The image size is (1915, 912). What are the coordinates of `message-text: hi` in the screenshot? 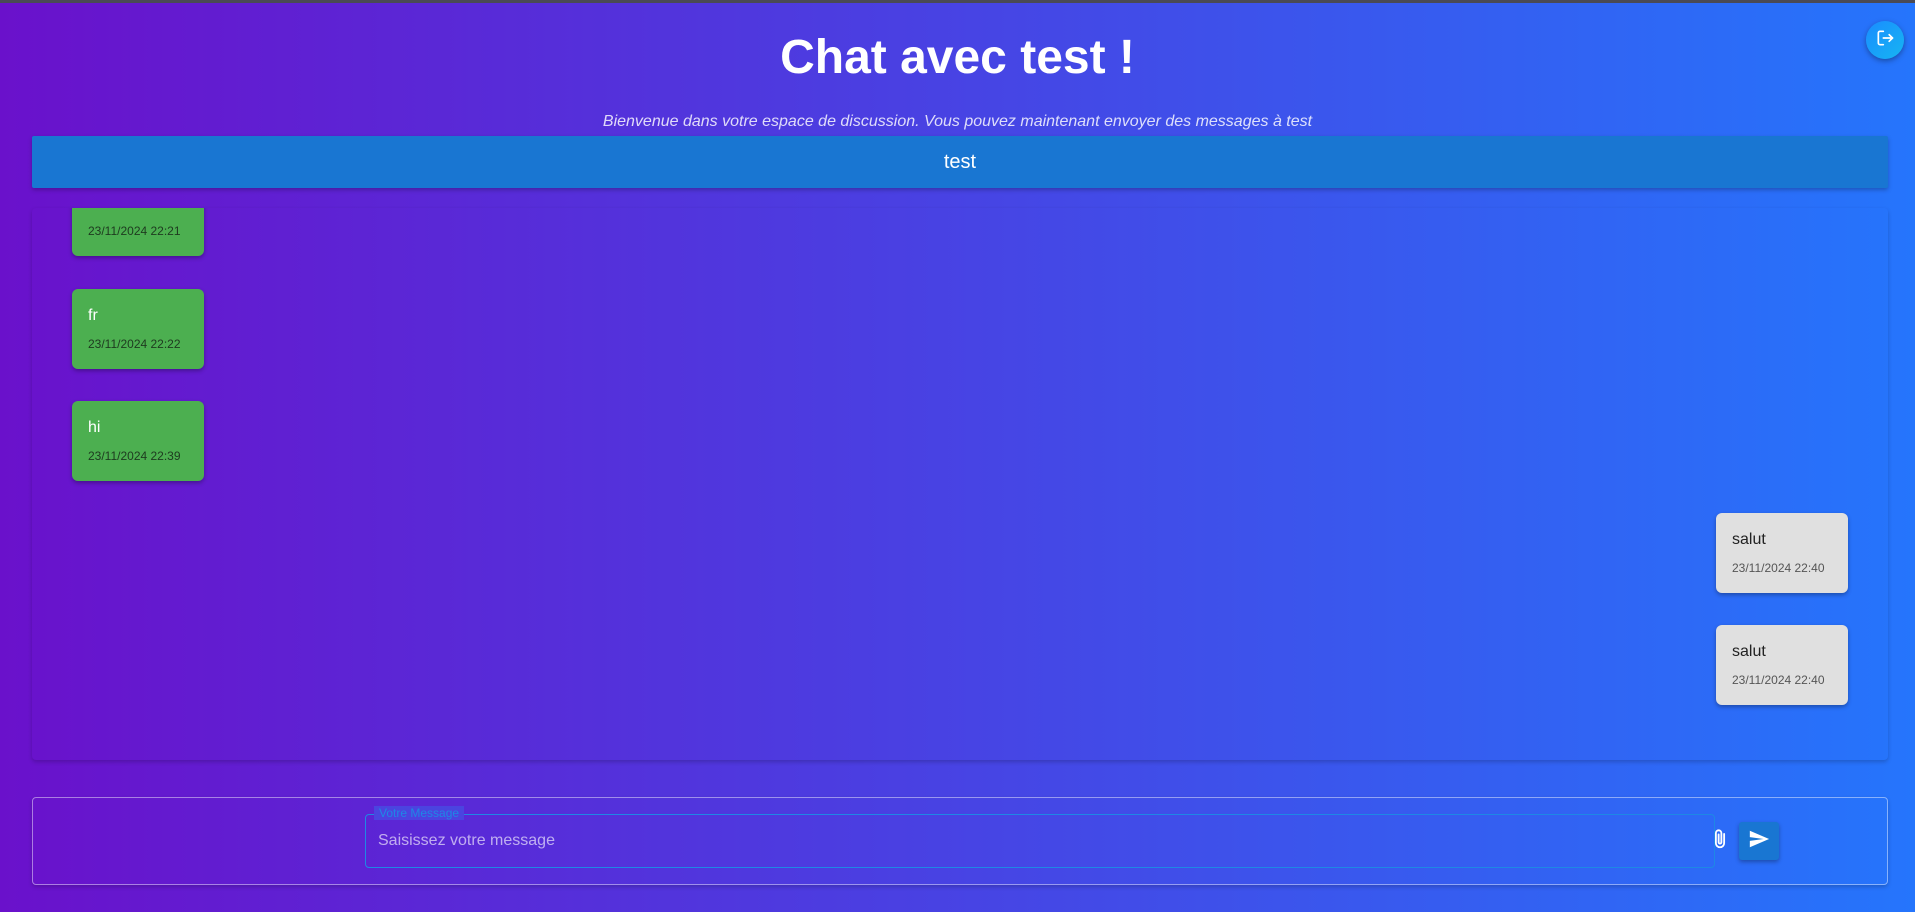 It's located at (94, 427).